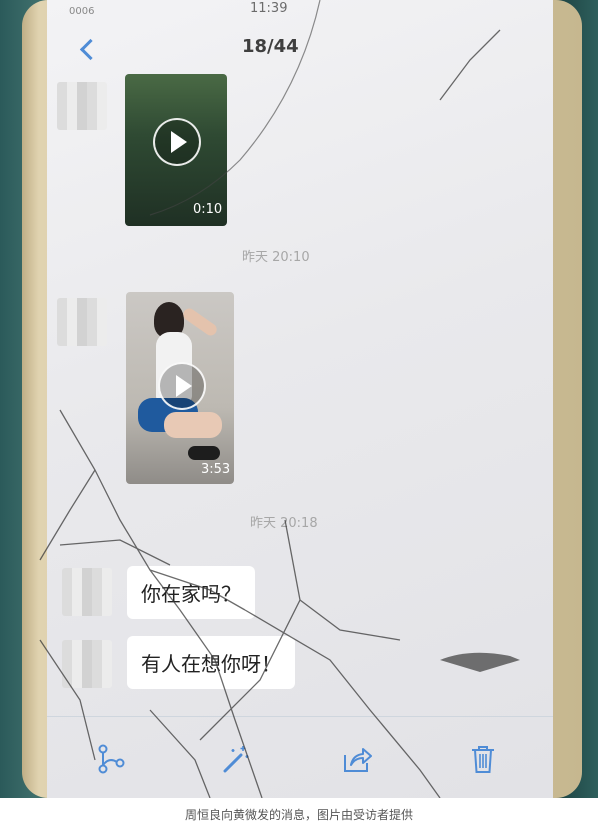  Describe the element at coordinates (357, 759) in the screenshot. I see `forward-icon` at that location.